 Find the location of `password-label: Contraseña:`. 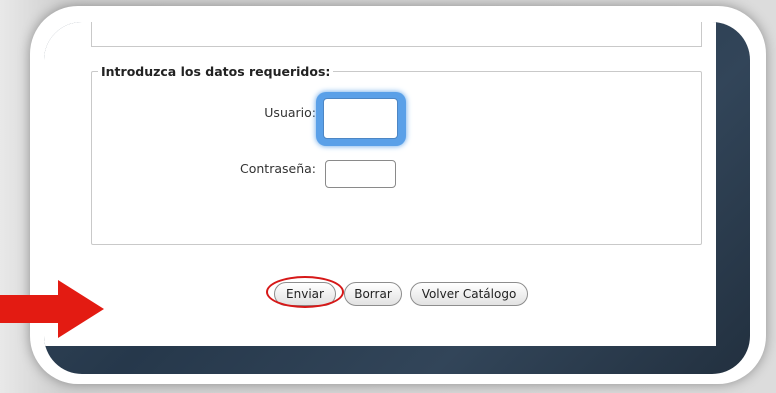

password-label: Contraseña: is located at coordinates (278, 168).